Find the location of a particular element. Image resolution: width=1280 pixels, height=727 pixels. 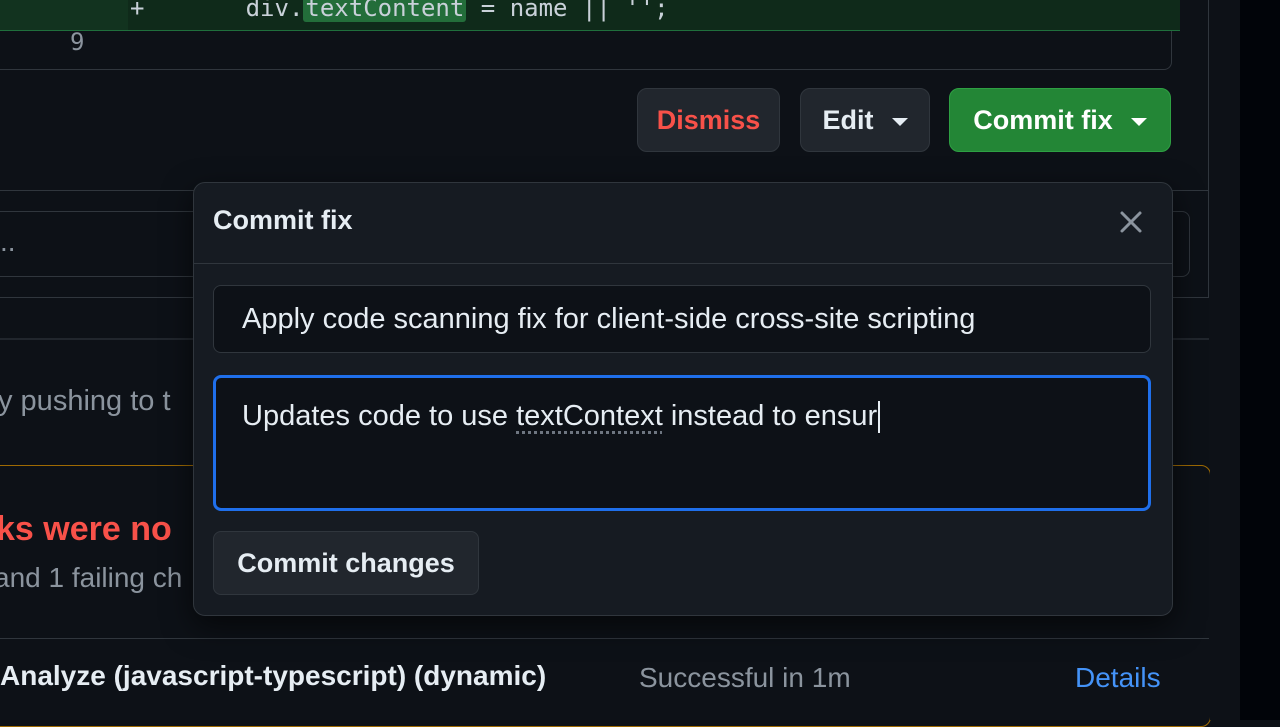

check-status: Successful in 1m is located at coordinates (745, 677).